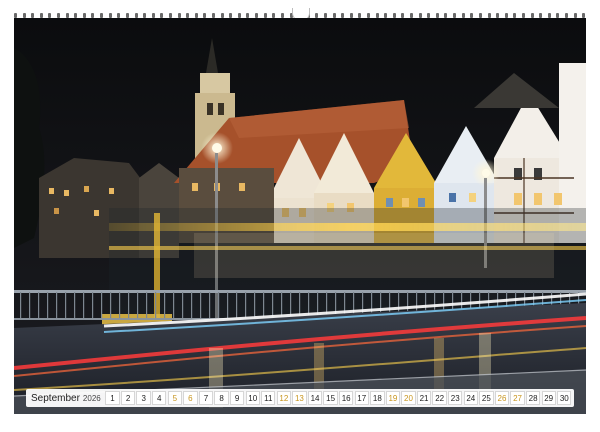 This screenshot has height=432, width=600. I want to click on day-cell: 8, so click(221, 398).